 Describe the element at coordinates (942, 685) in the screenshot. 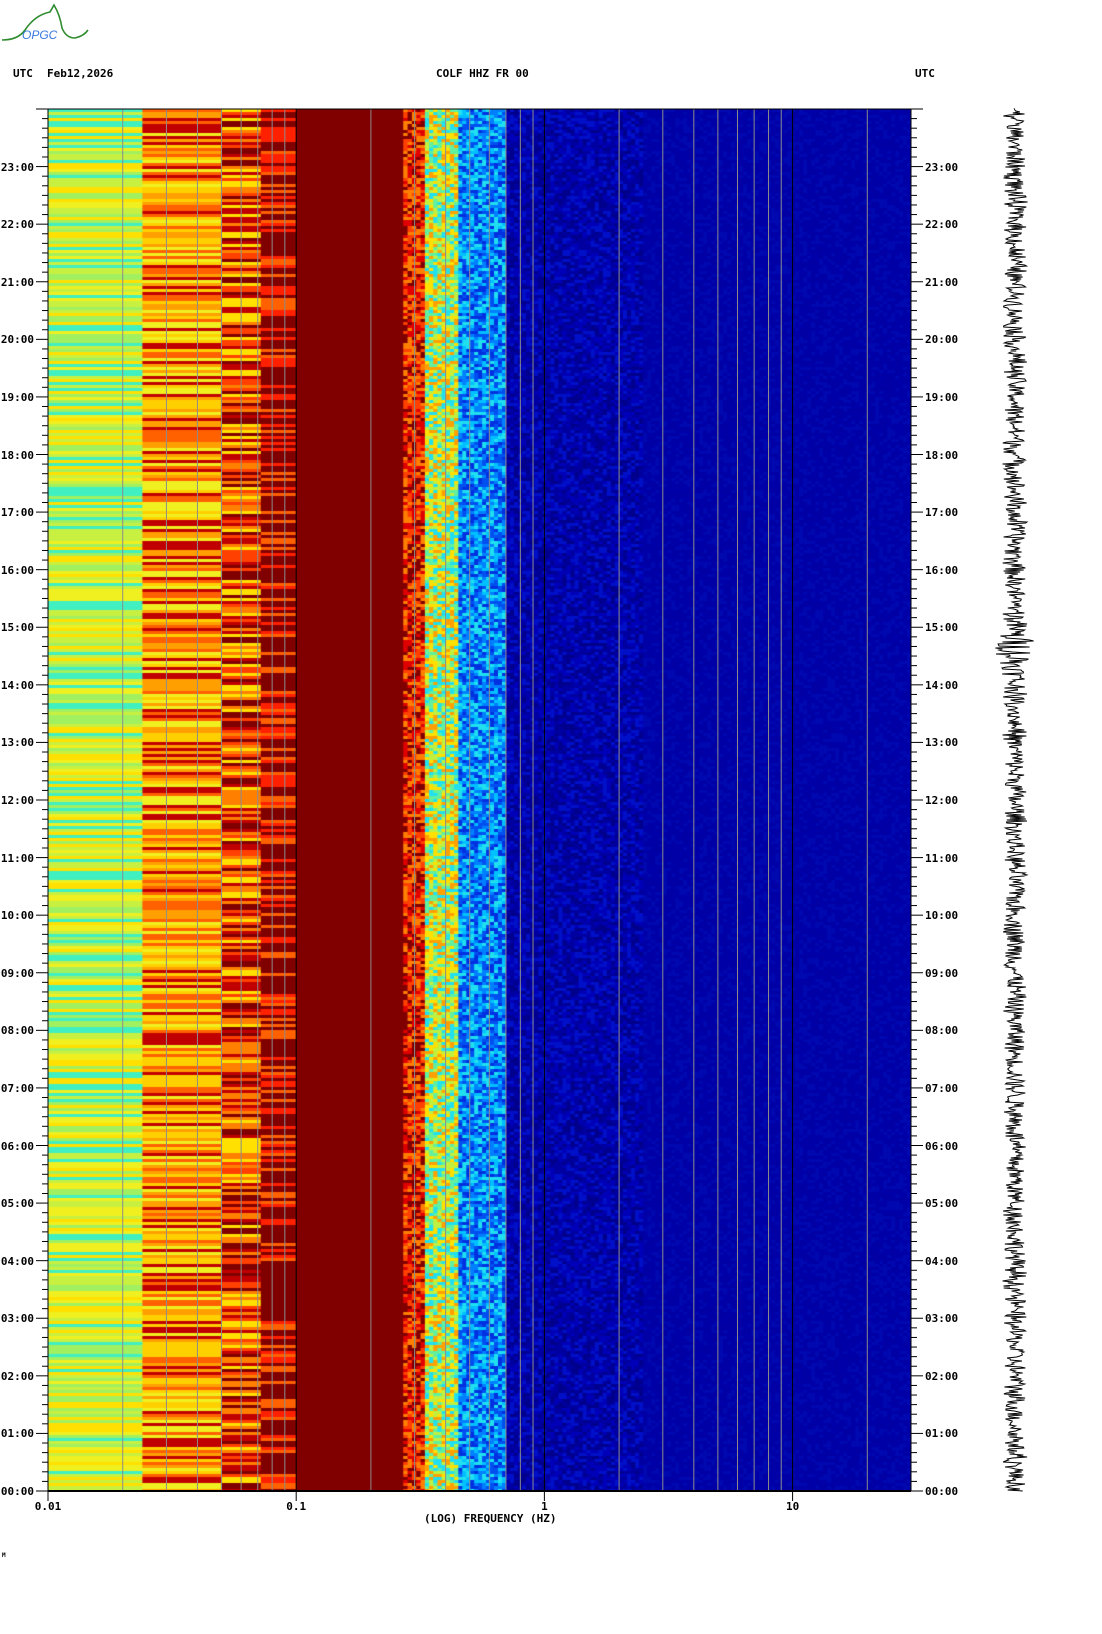

I see `time-tick-label-right: 14:00` at that location.